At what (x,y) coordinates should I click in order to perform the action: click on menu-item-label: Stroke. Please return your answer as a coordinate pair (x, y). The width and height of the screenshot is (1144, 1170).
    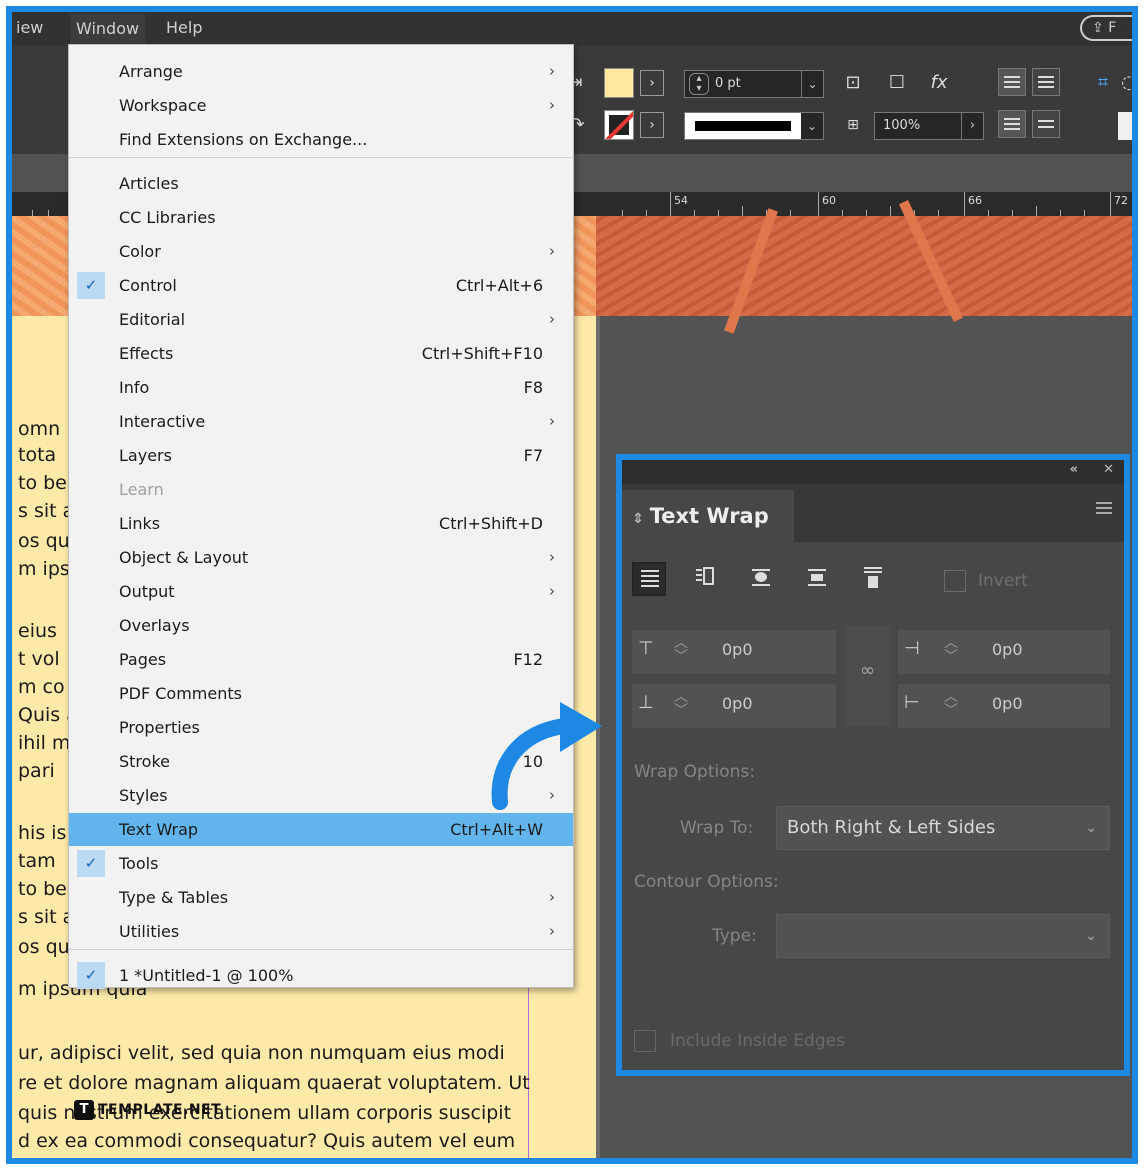
    Looking at the image, I should click on (144, 761).